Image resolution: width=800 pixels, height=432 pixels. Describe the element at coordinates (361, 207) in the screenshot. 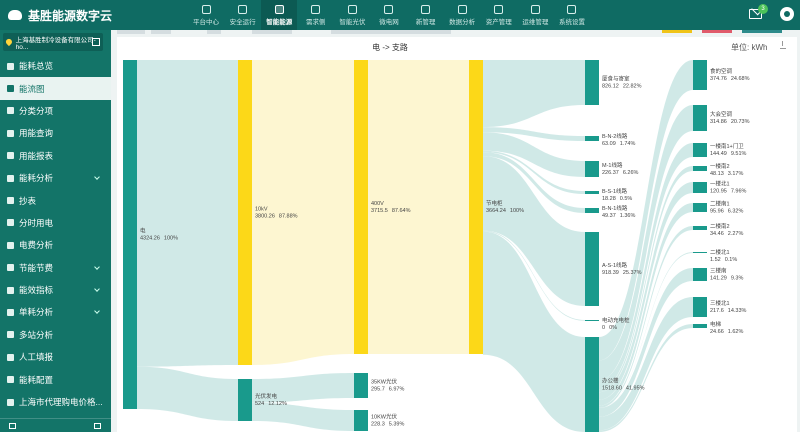

I see `node-400v` at that location.